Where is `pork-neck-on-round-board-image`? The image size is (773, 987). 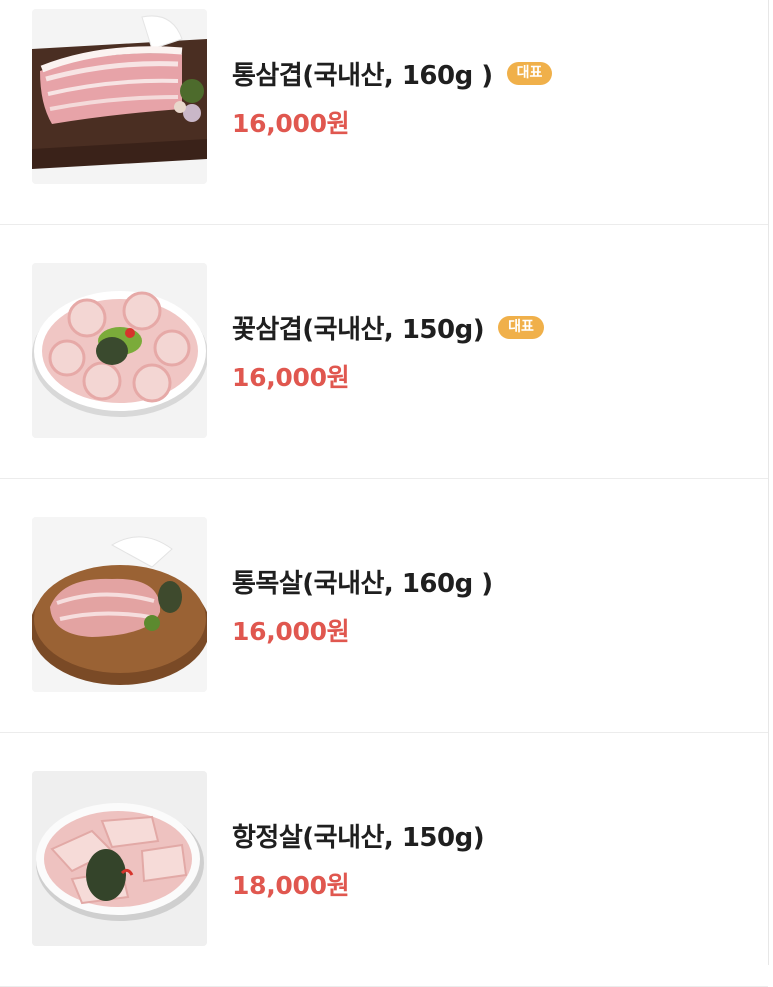
pork-neck-on-round-board-image is located at coordinates (119, 604).